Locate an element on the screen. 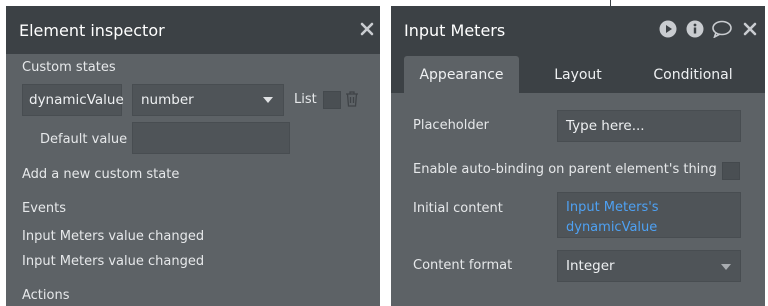 The width and height of the screenshot is (768, 306). content-format-dropdown: Integer is located at coordinates (649, 266).